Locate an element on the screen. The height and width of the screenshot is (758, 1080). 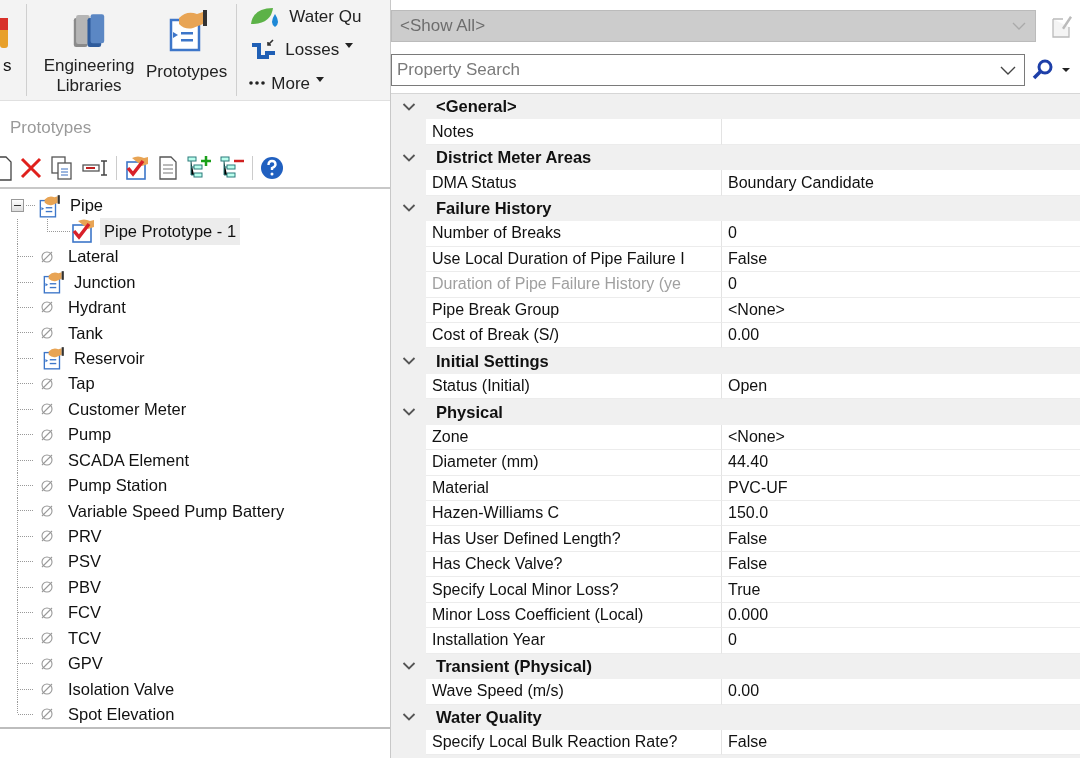
property-name: Has User Defined Length? is located at coordinates (574, 539).